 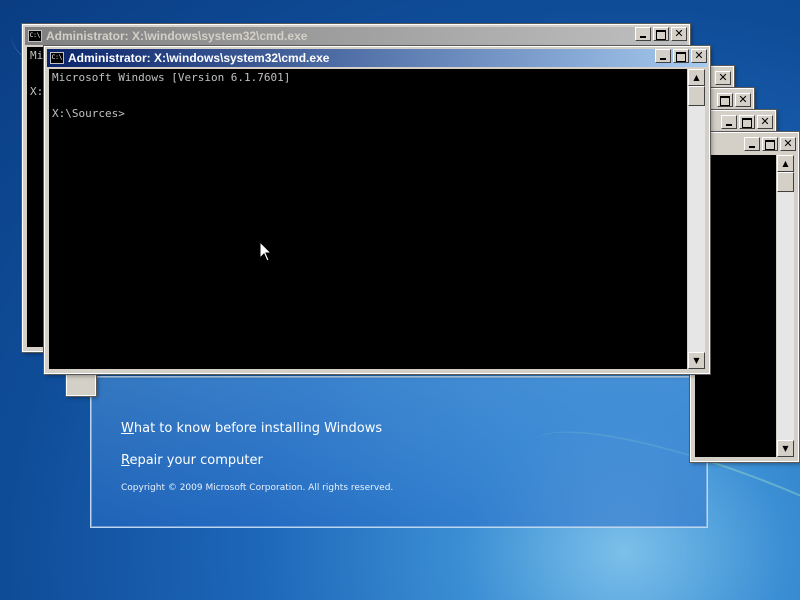 What do you see at coordinates (88, 113) in the screenshot?
I see `console-prompt-line: X:\Sources>` at bounding box center [88, 113].